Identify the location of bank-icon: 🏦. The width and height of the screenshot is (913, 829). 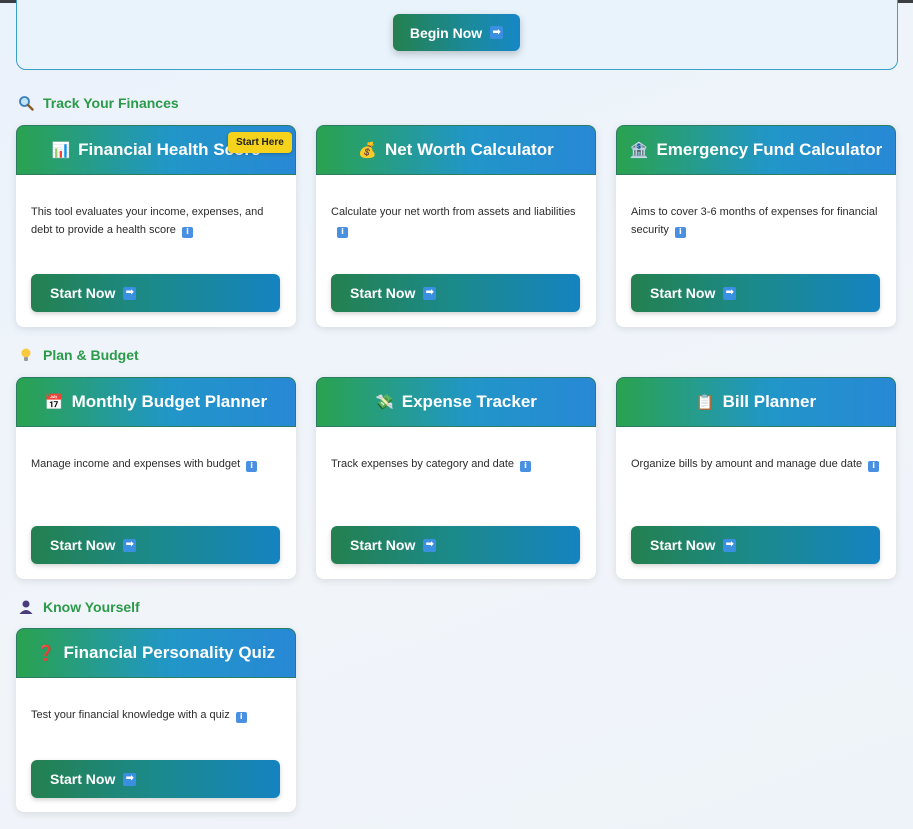
(639, 150).